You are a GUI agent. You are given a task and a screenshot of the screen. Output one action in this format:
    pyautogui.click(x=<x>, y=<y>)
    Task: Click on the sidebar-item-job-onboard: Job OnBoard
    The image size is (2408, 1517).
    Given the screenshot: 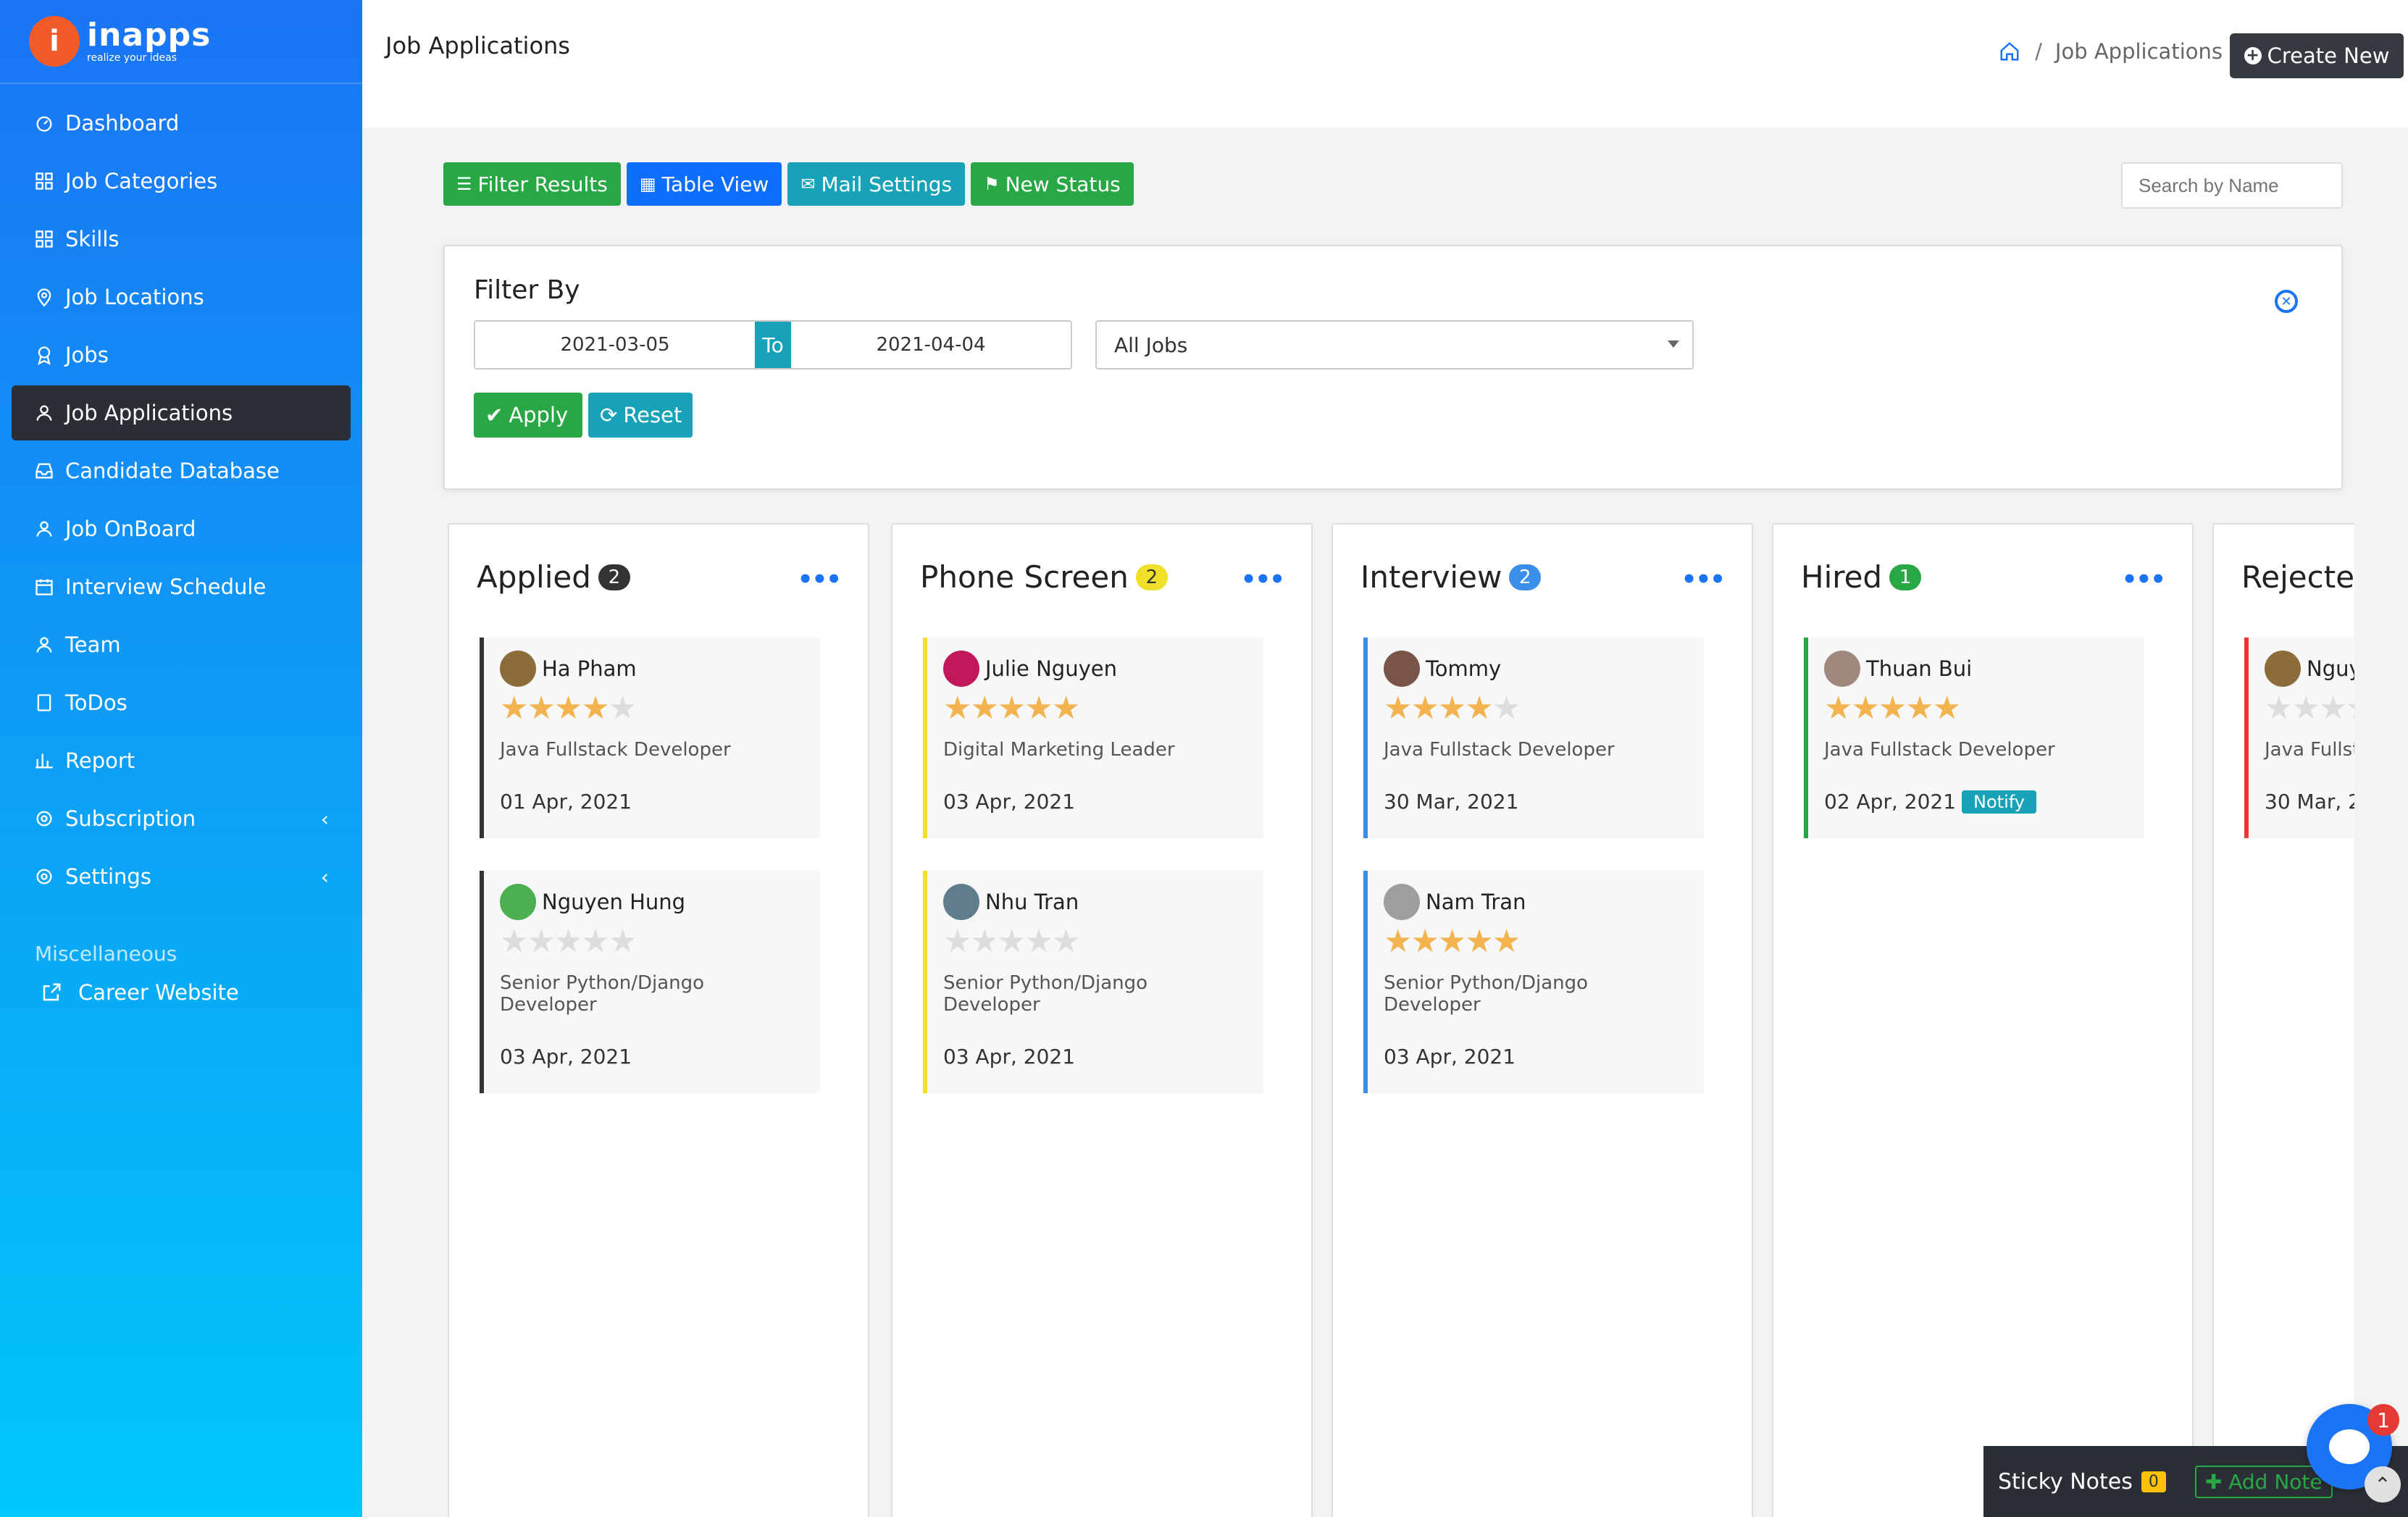 What is the action you would take?
    pyautogui.click(x=182, y=529)
    